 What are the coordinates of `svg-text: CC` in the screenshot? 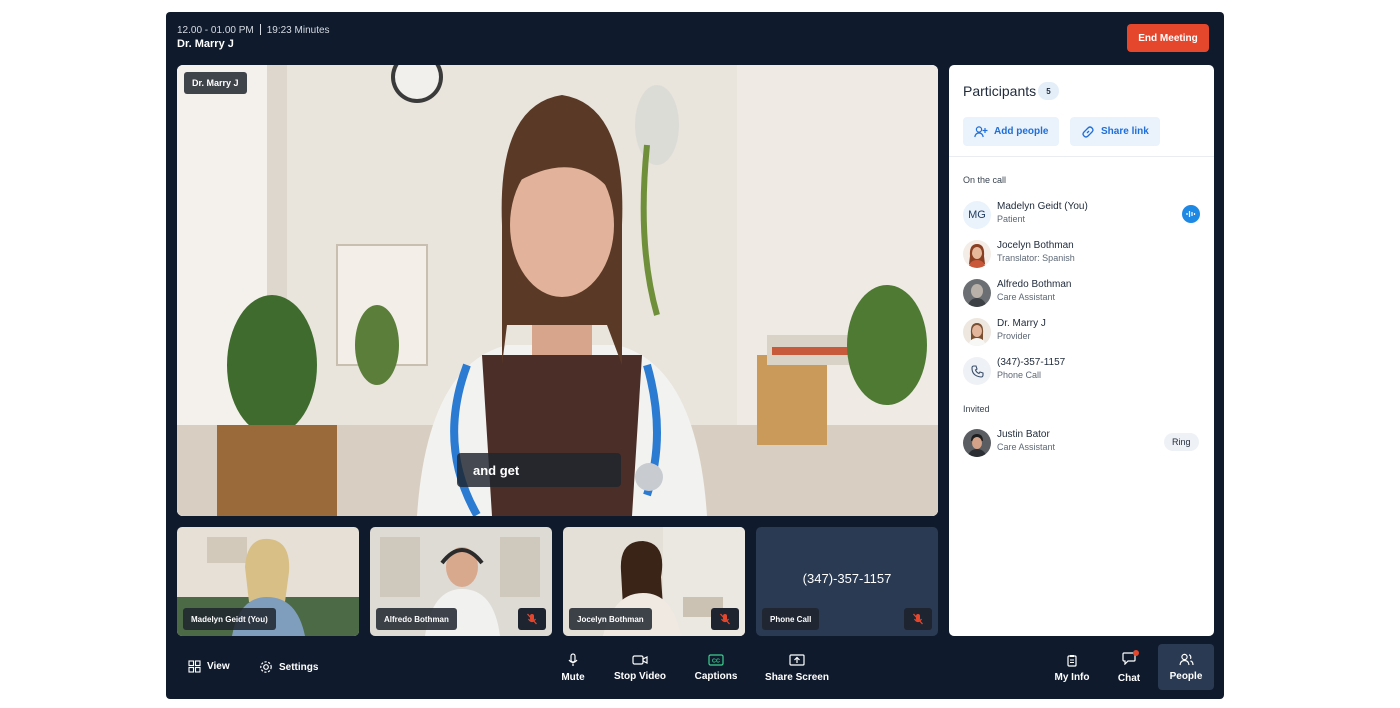 It's located at (716, 662).